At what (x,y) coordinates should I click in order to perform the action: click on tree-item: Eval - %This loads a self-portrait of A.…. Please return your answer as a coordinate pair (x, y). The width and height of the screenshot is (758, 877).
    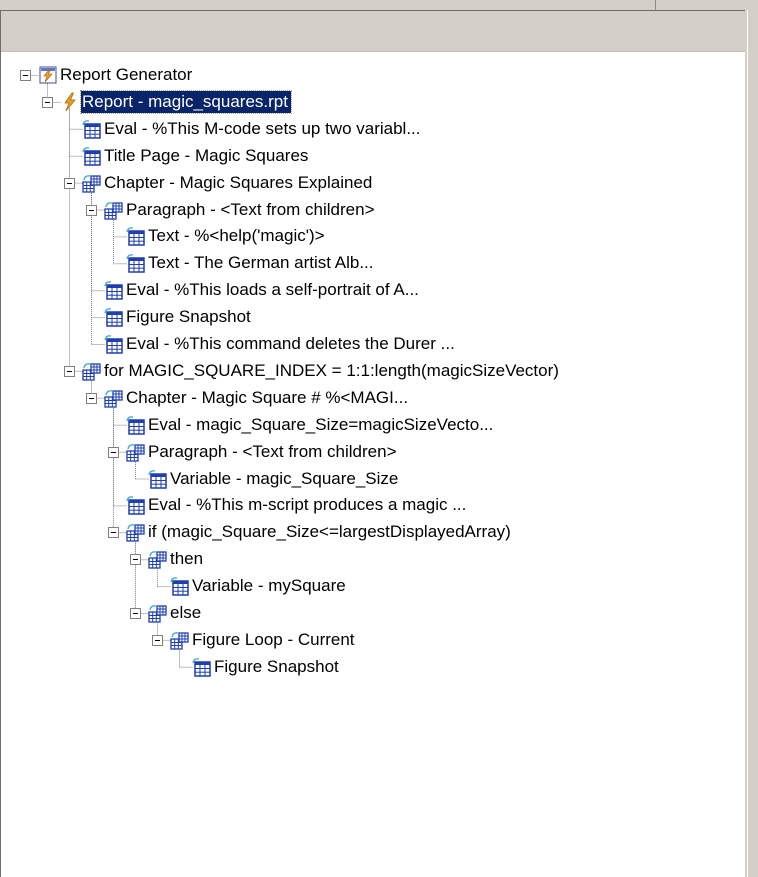
    Looking at the image, I should click on (263, 290).